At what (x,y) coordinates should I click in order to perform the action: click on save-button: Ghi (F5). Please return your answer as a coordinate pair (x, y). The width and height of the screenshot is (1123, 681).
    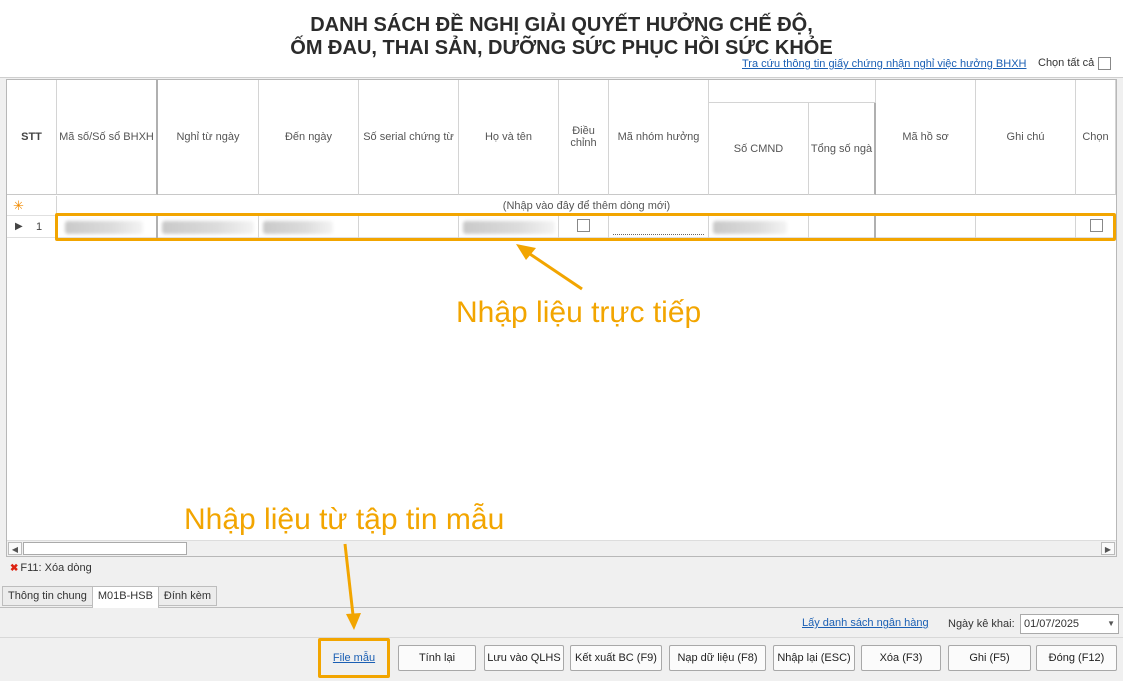
    Looking at the image, I should click on (989, 658).